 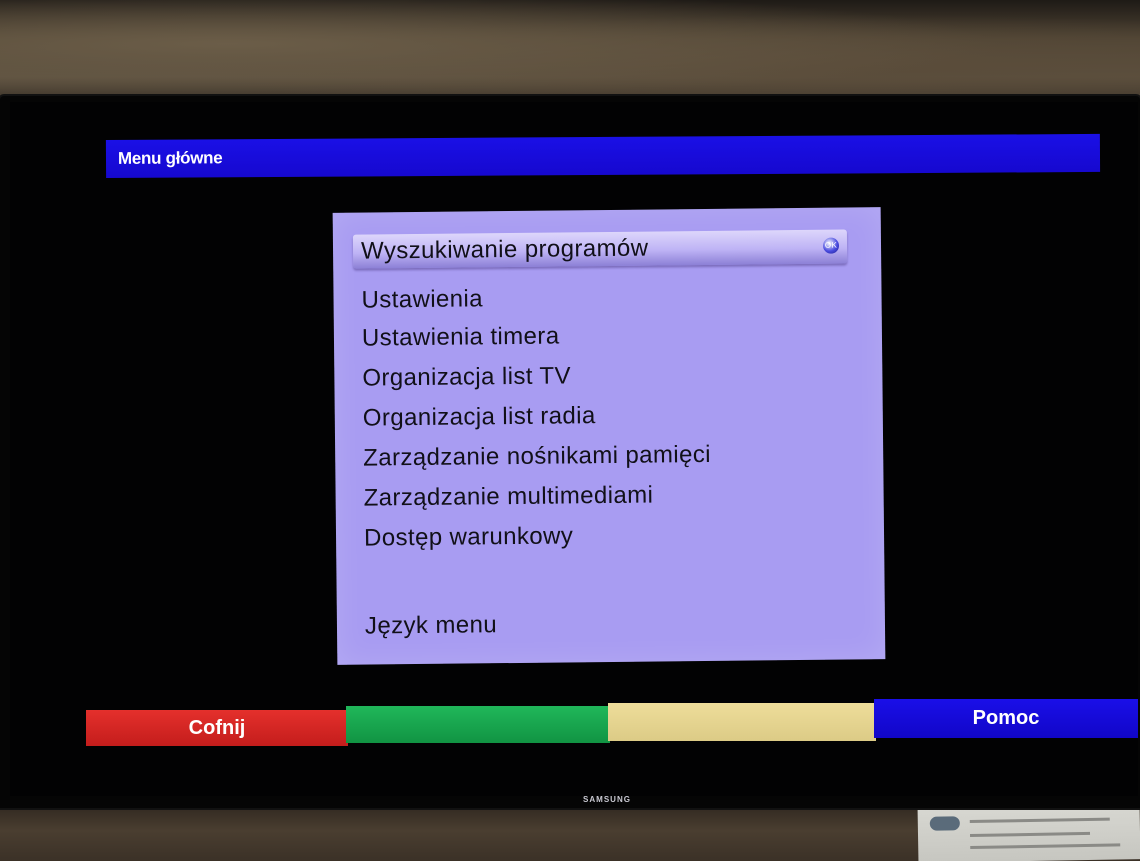 What do you see at coordinates (466, 377) in the screenshot?
I see `menu-item-tv-lists: Organizacja list TV` at bounding box center [466, 377].